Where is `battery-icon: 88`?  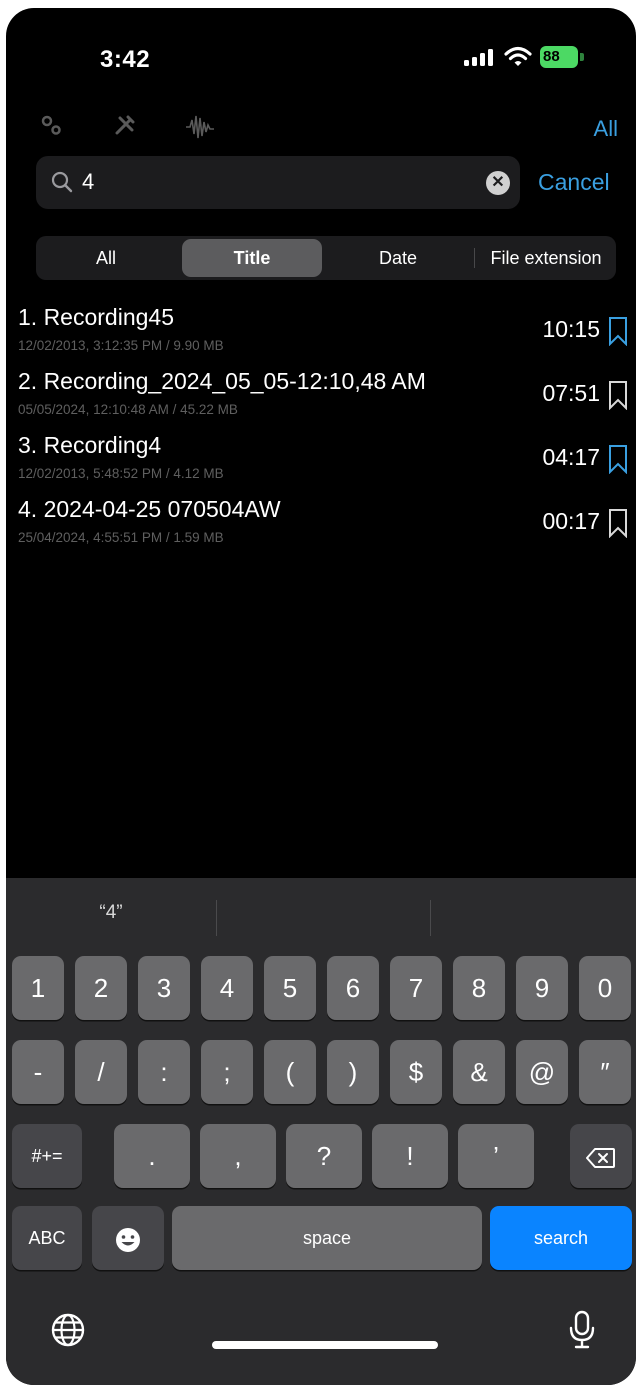
battery-icon: 88 is located at coordinates (564, 57).